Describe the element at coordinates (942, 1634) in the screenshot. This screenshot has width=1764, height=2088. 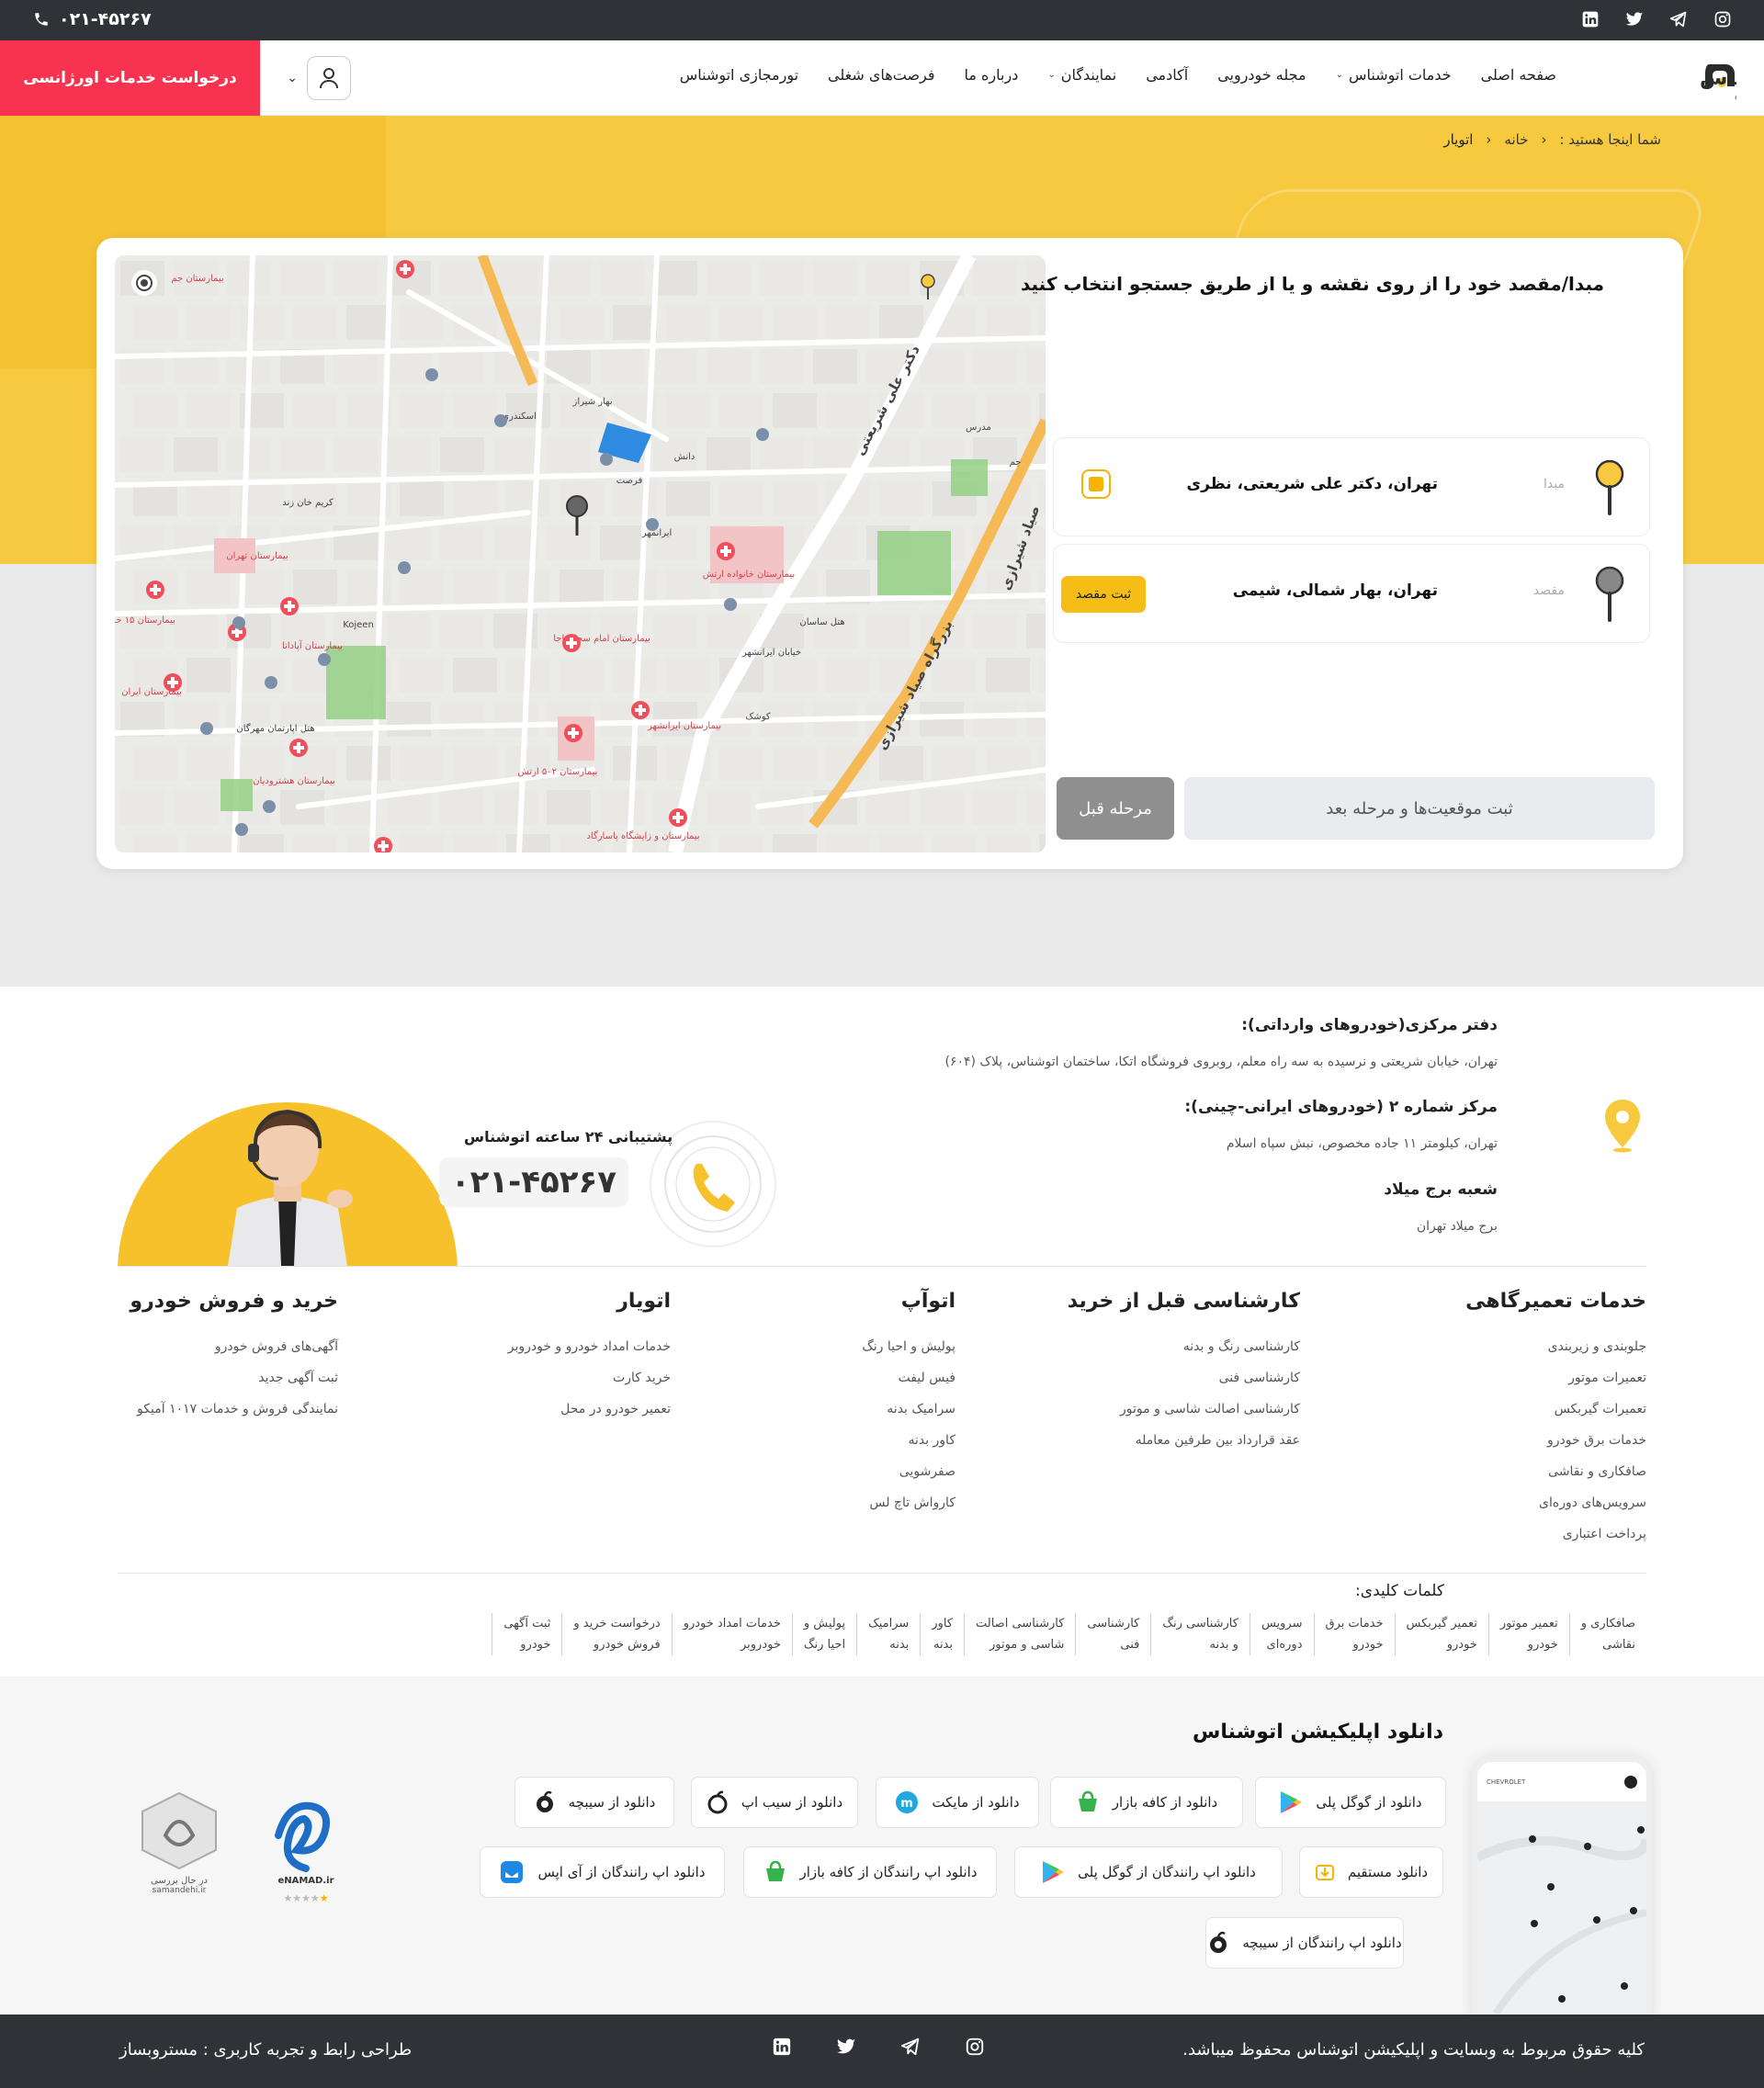
I see `keyword-tag: کاور بدنه` at that location.